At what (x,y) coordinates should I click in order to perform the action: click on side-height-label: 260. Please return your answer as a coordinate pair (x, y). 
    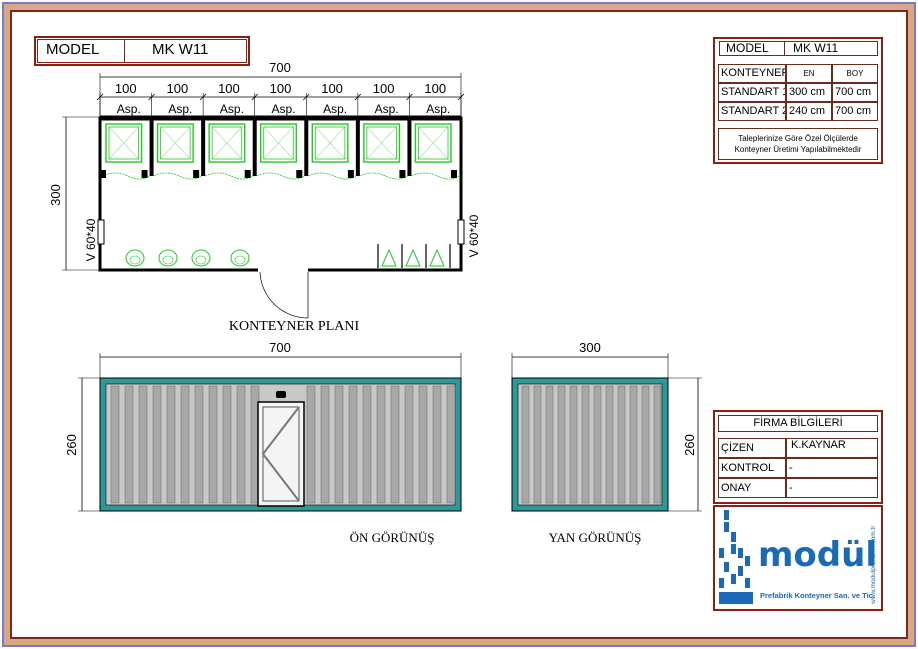
    Looking at the image, I should click on (689, 445).